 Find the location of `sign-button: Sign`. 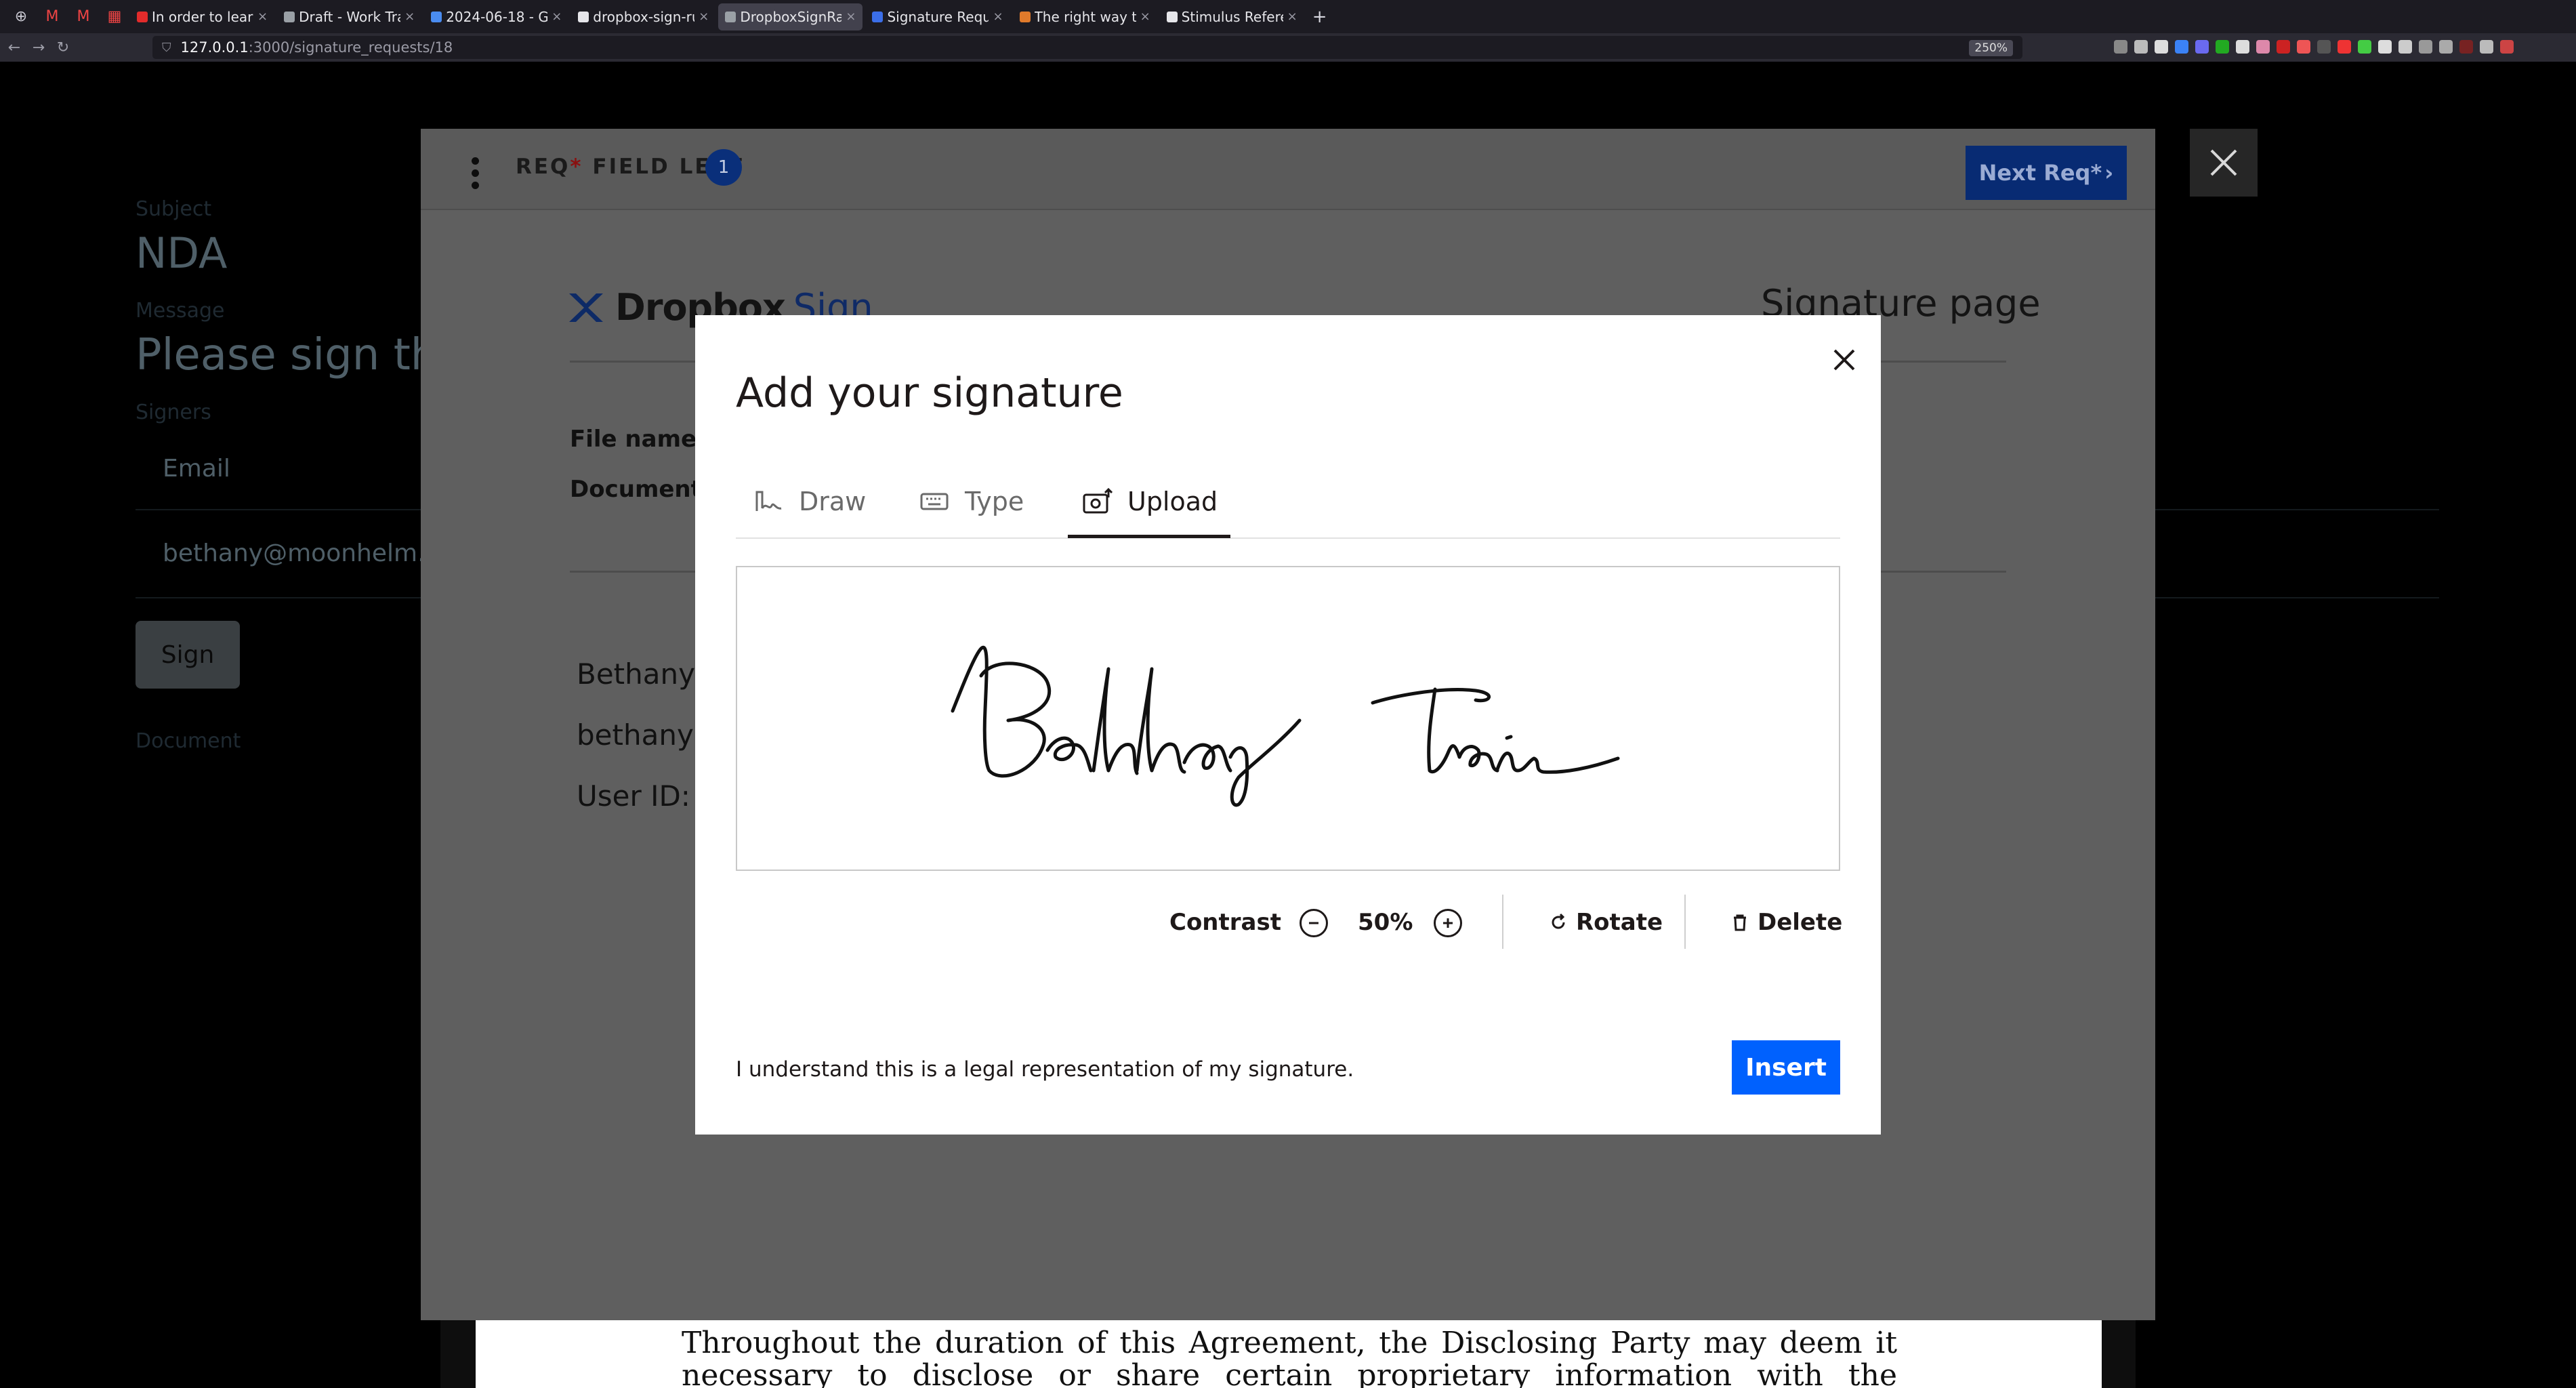

sign-button: Sign is located at coordinates (188, 655).